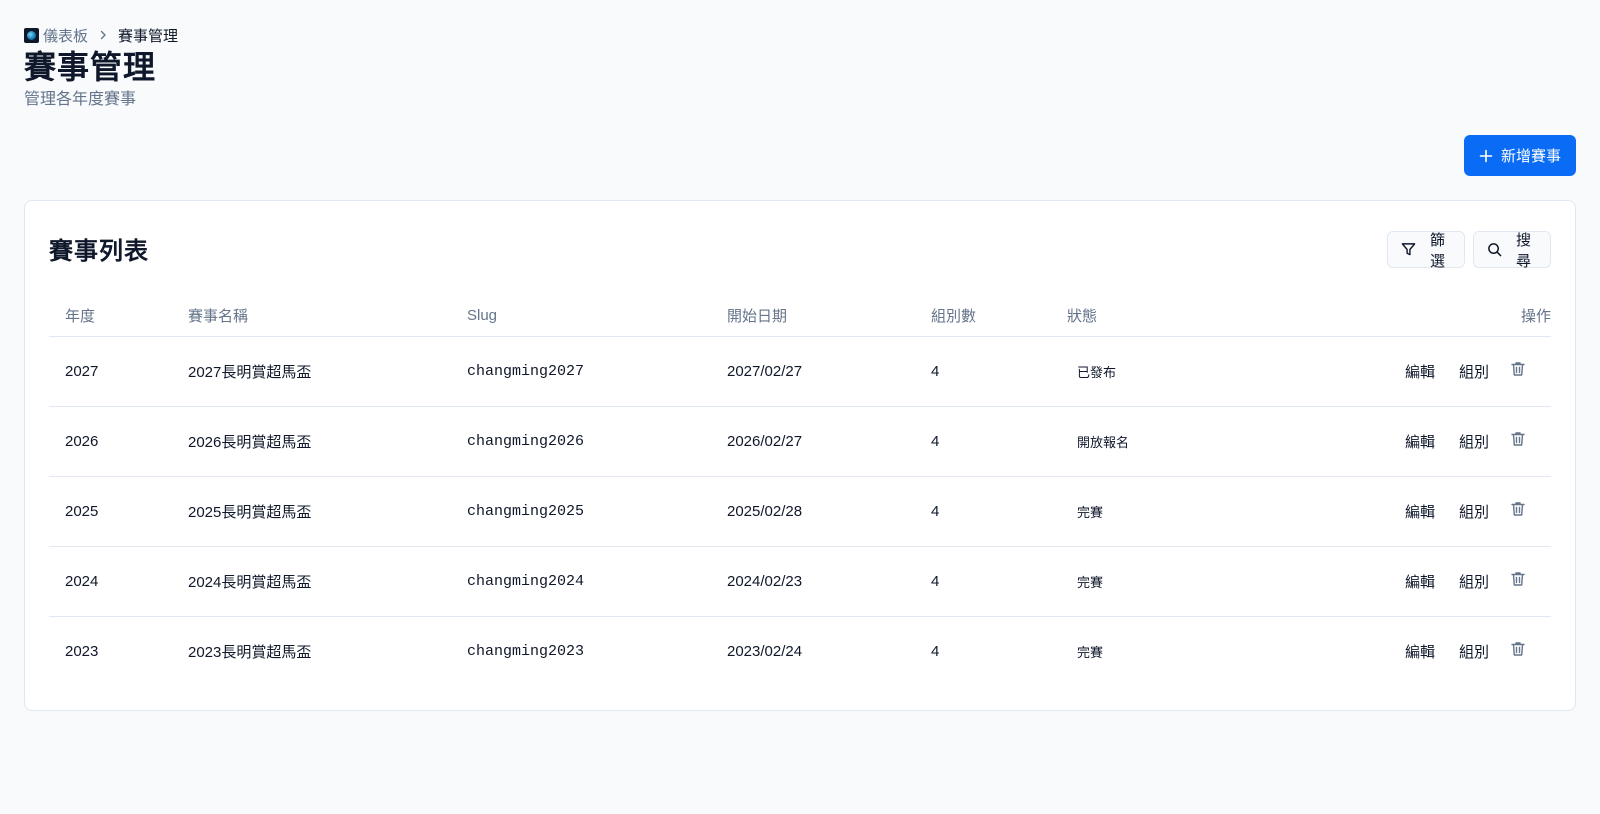  What do you see at coordinates (813, 581) in the screenshot?
I see `cell-start-date: 2024/02/23` at bounding box center [813, 581].